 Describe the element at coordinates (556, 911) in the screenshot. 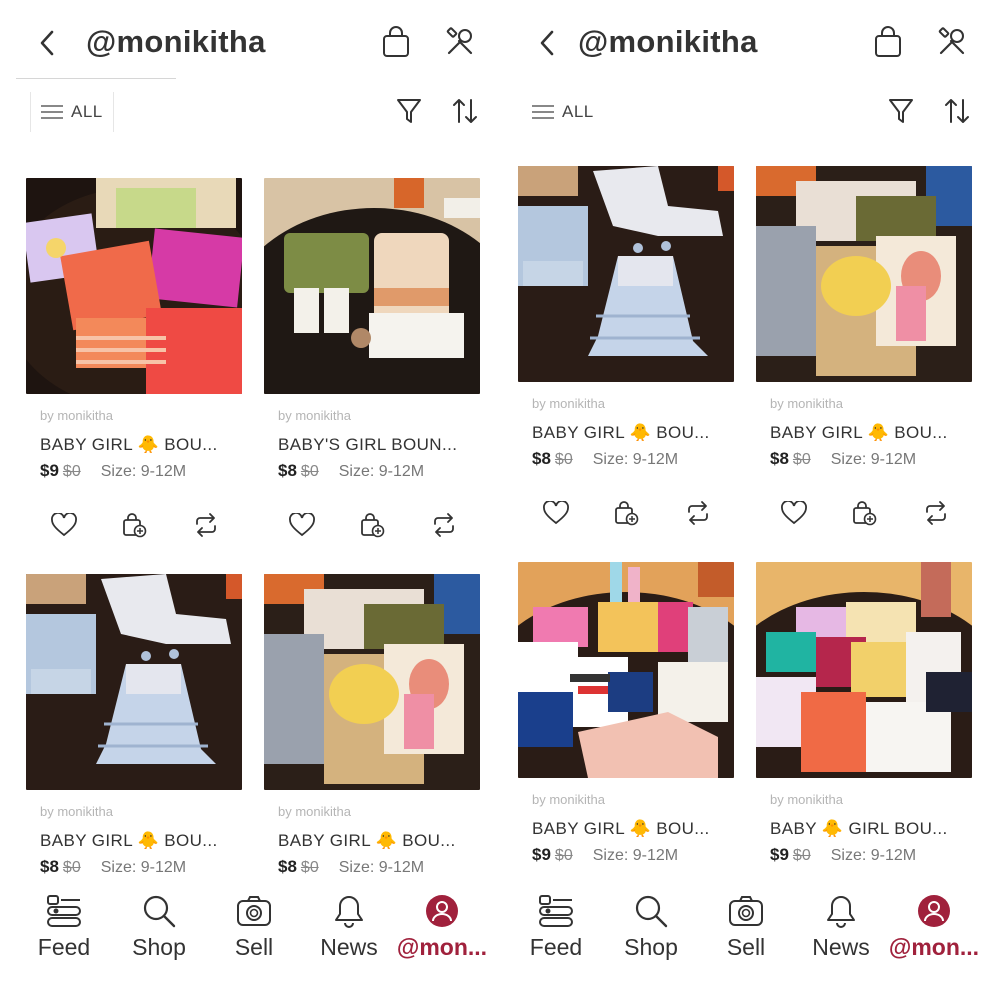

I see `feed-icon` at that location.